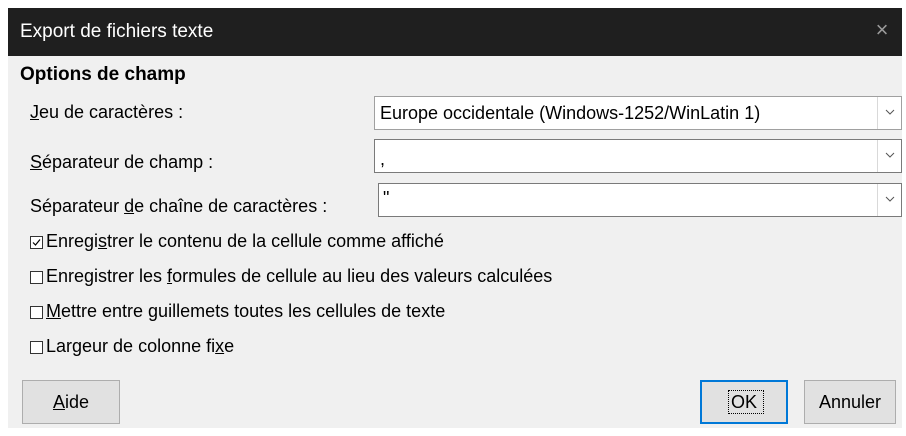  I want to click on save-formulas-checkbox, so click(36, 277).